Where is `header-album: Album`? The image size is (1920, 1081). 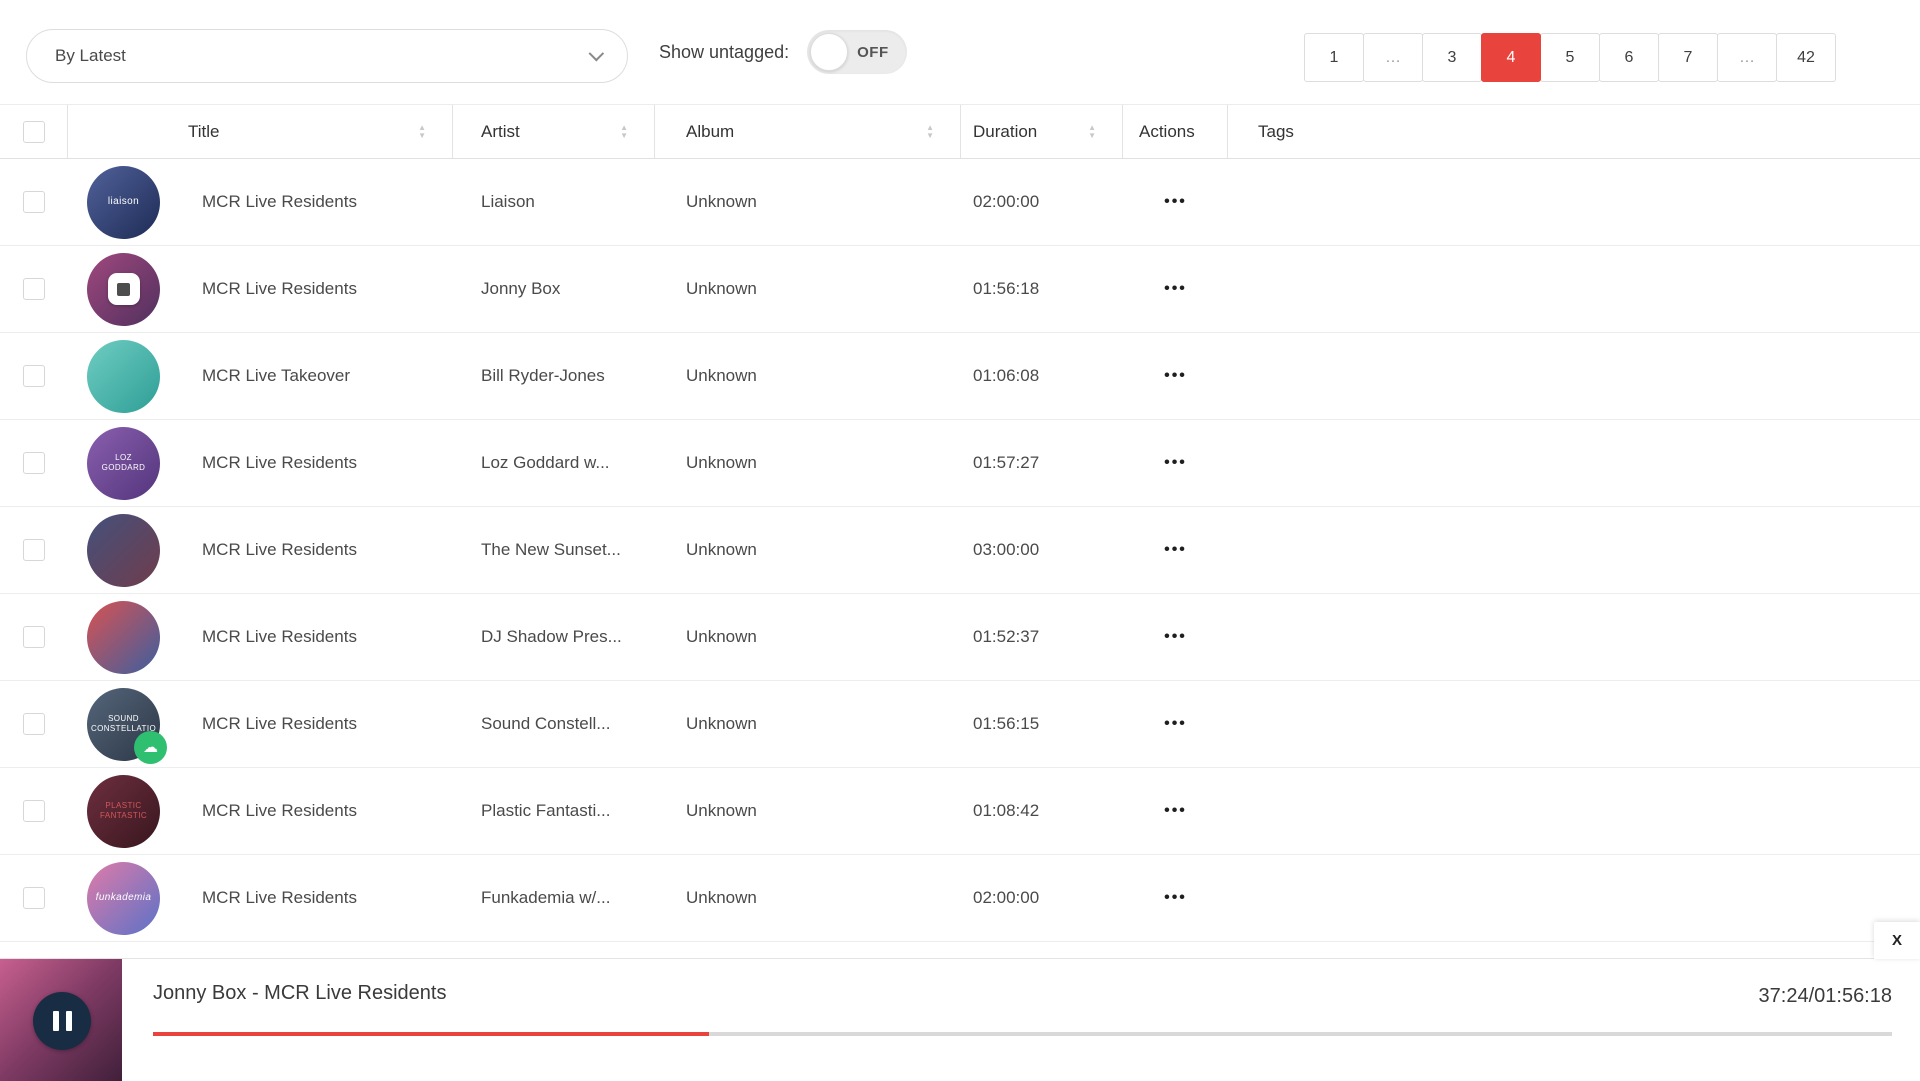 header-album: Album is located at coordinates (710, 131).